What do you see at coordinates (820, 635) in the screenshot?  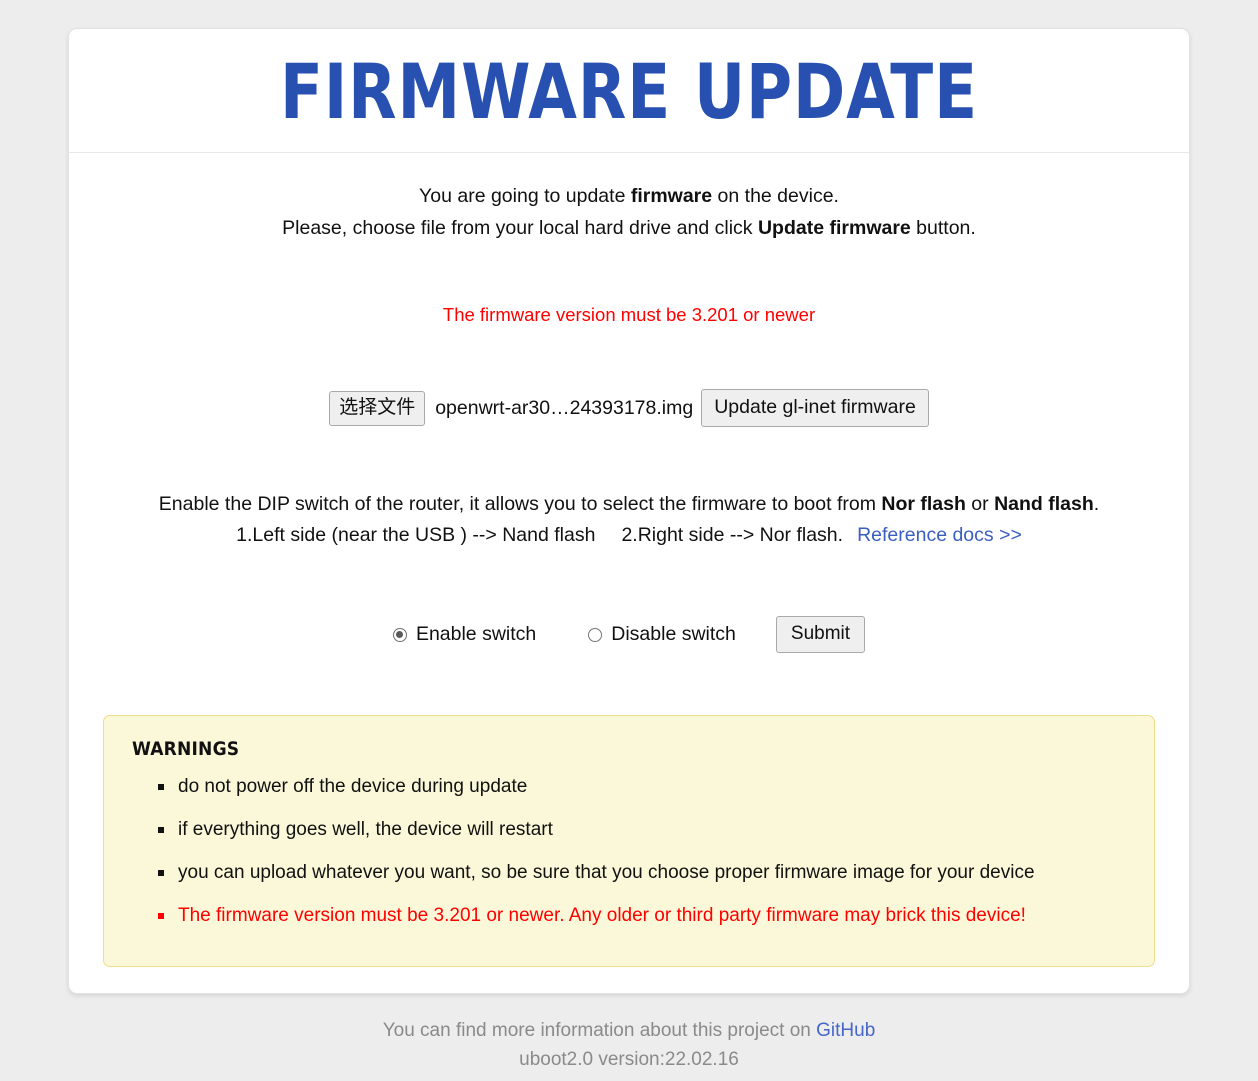 I see `submit-button: Submit` at bounding box center [820, 635].